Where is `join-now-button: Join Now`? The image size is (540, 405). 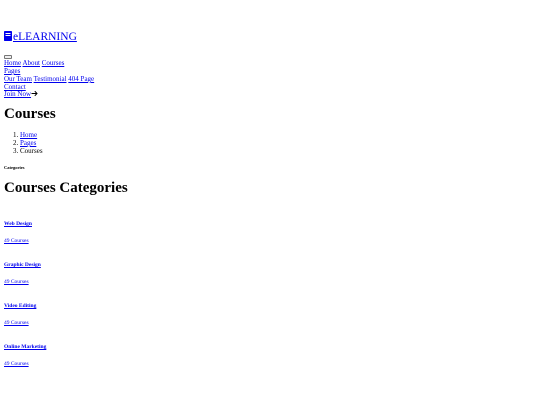
join-now-button: Join Now is located at coordinates (21, 94).